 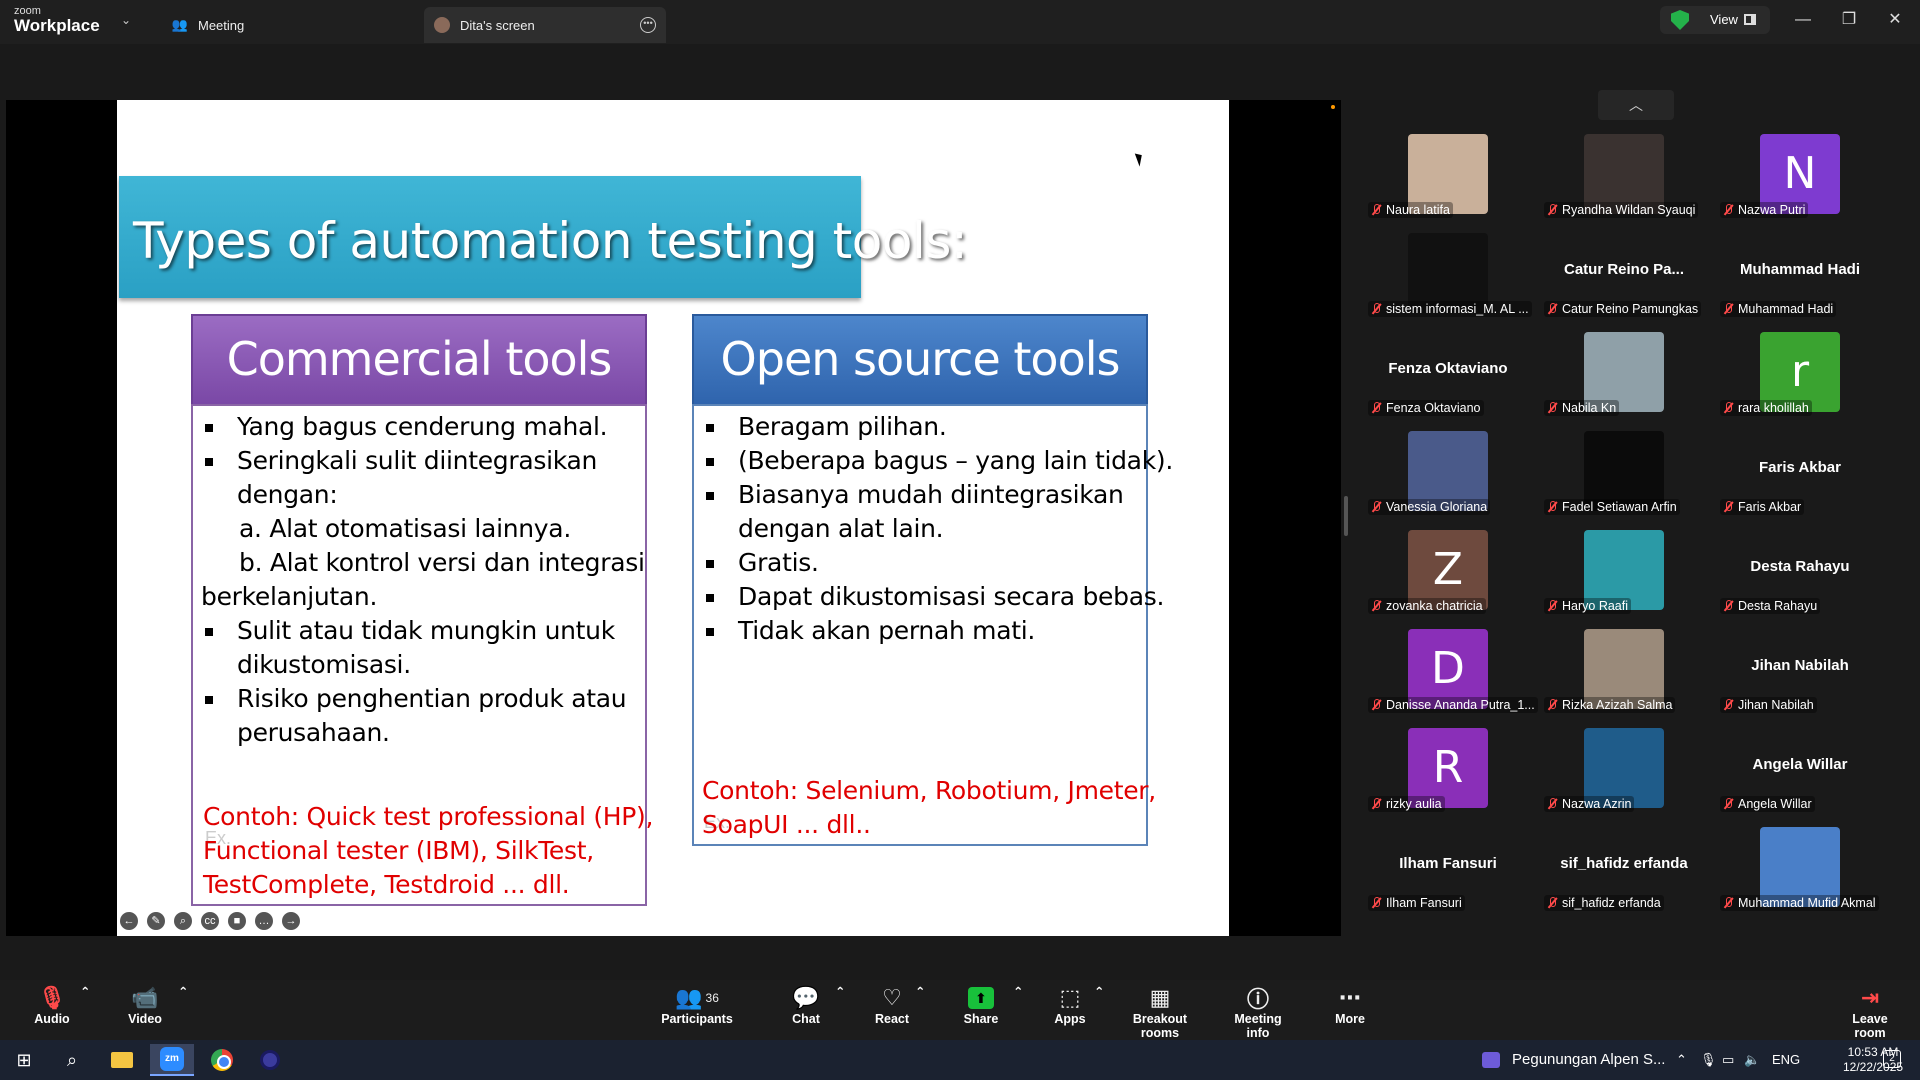 I want to click on participant-tile: Ryandha Wildan Syauqi, so click(x=1624, y=181).